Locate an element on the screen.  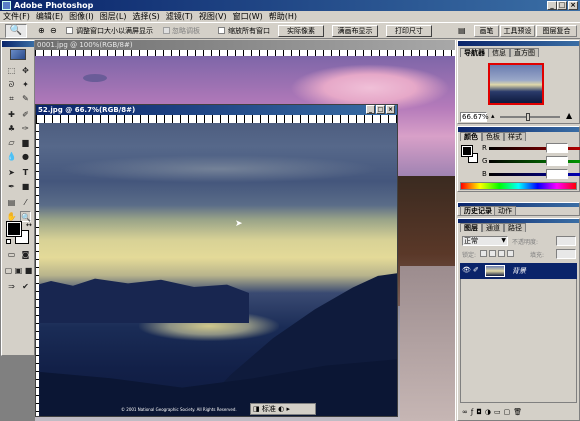
navigator-zoom-in-icon: ▲ is located at coordinates (569, 115).